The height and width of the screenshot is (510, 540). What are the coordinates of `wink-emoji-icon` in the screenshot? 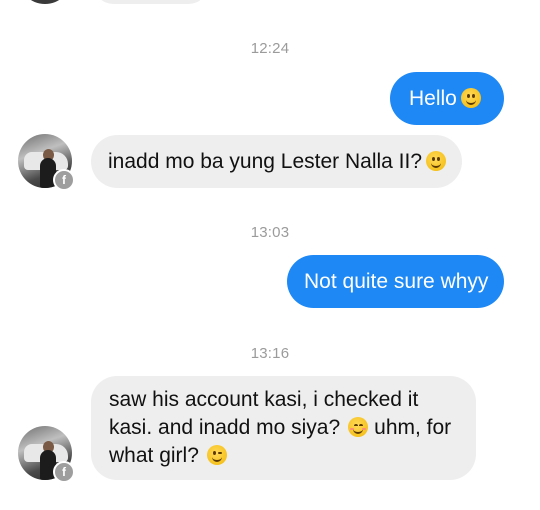 It's located at (216, 455).